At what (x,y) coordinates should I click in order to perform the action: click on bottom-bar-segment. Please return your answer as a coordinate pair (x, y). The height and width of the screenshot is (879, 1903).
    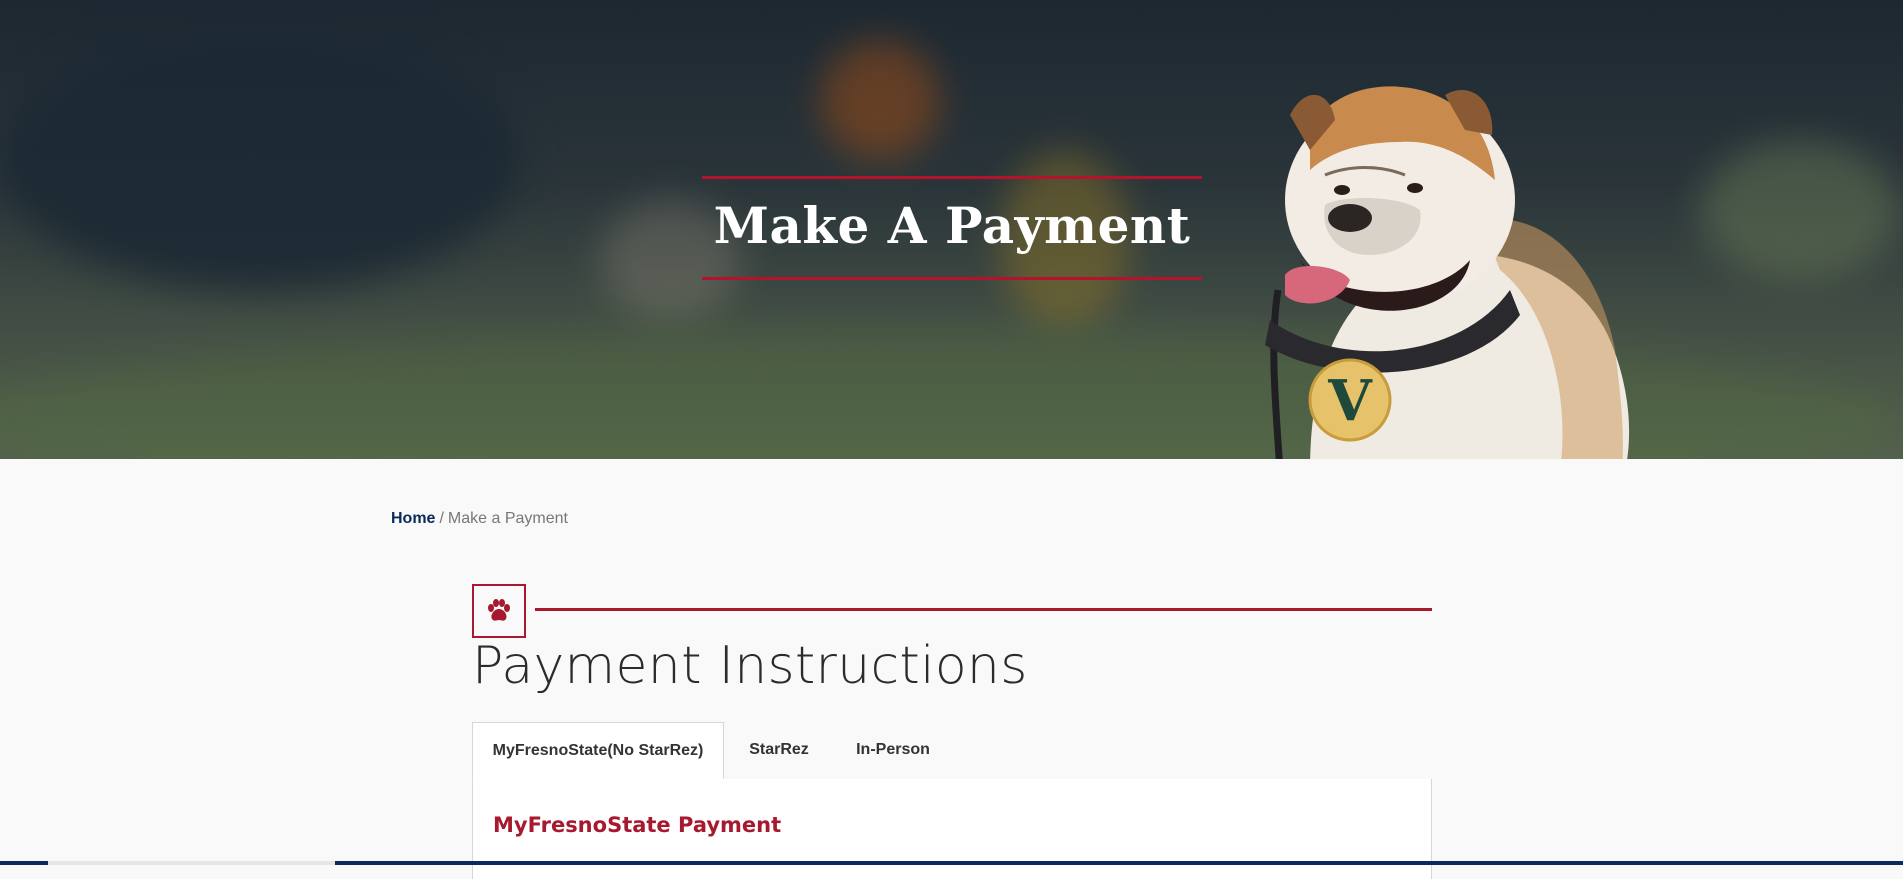
    Looking at the image, I should click on (191, 863).